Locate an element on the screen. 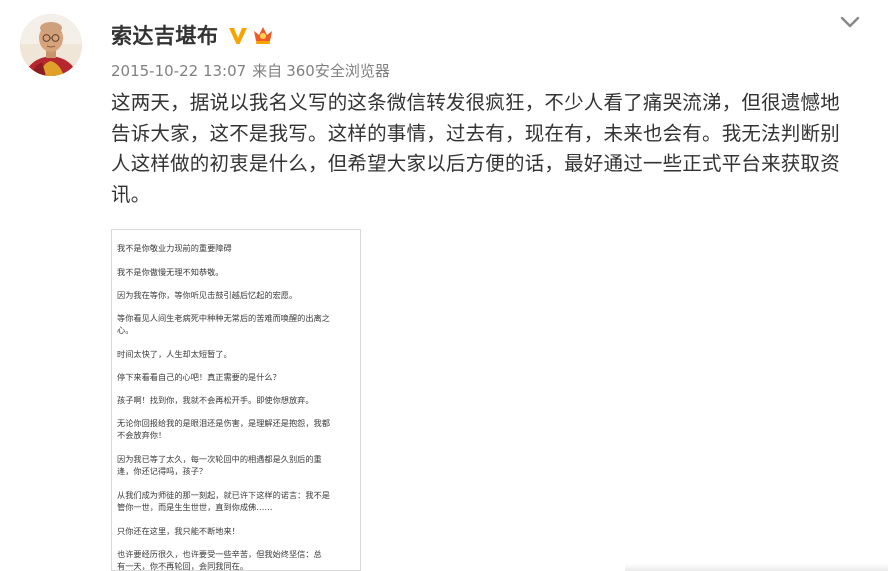 The image size is (888, 571). image-text-line: 停下来看看自己的心吧！真正需要的是什么？ is located at coordinates (199, 377).